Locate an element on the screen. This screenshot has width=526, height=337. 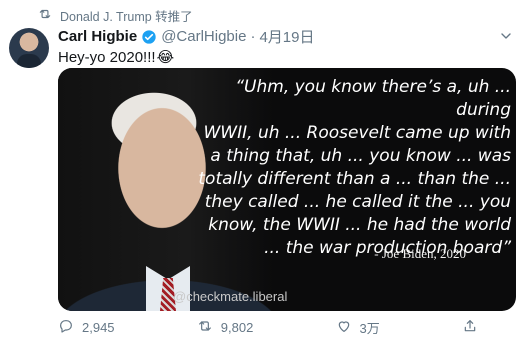
tweet-emoji: 😂 is located at coordinates (165, 57).